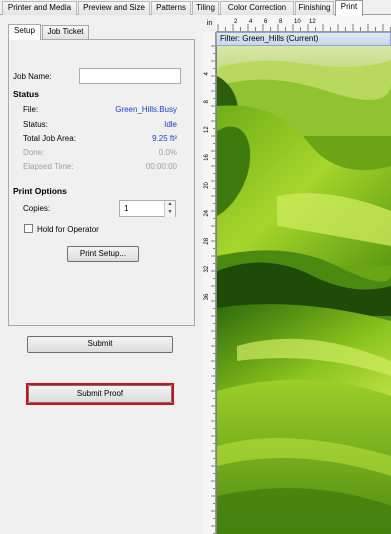 The image size is (391, 534). I want to click on elapsed-time-value: 00:00:00, so click(161, 166).